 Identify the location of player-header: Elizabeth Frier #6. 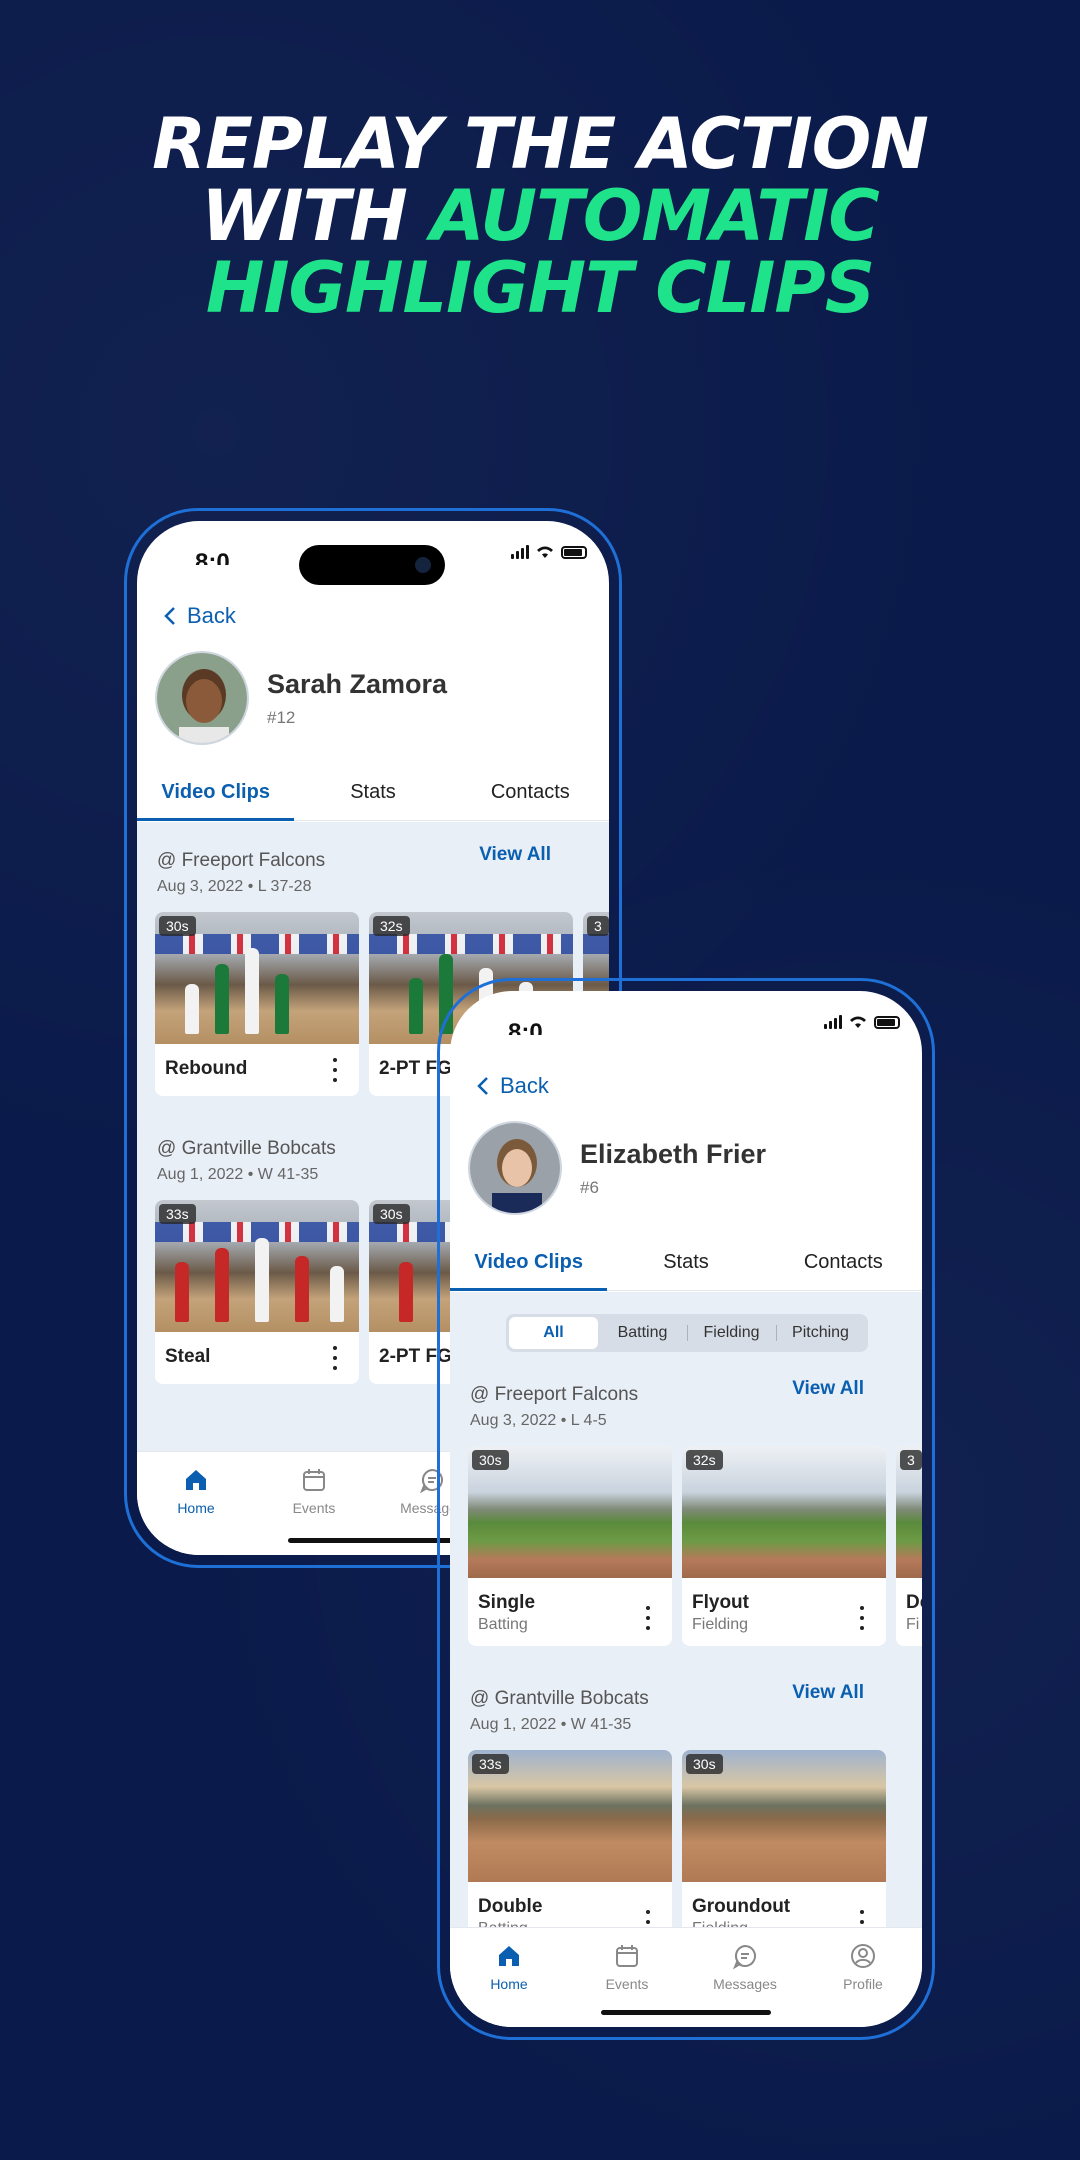
(617, 1168).